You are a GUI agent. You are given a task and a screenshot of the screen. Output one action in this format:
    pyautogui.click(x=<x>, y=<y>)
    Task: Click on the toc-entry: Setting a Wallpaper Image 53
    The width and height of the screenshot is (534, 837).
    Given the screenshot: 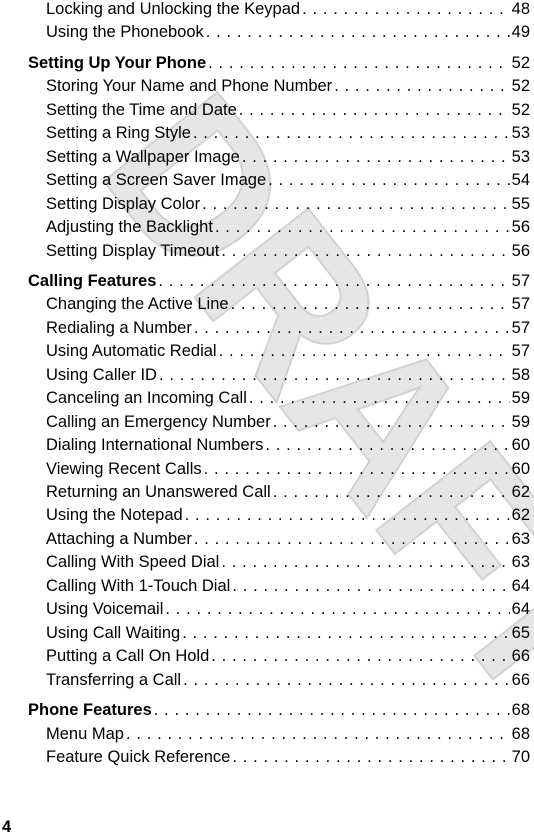 What is the action you would take?
    pyautogui.click(x=288, y=159)
    